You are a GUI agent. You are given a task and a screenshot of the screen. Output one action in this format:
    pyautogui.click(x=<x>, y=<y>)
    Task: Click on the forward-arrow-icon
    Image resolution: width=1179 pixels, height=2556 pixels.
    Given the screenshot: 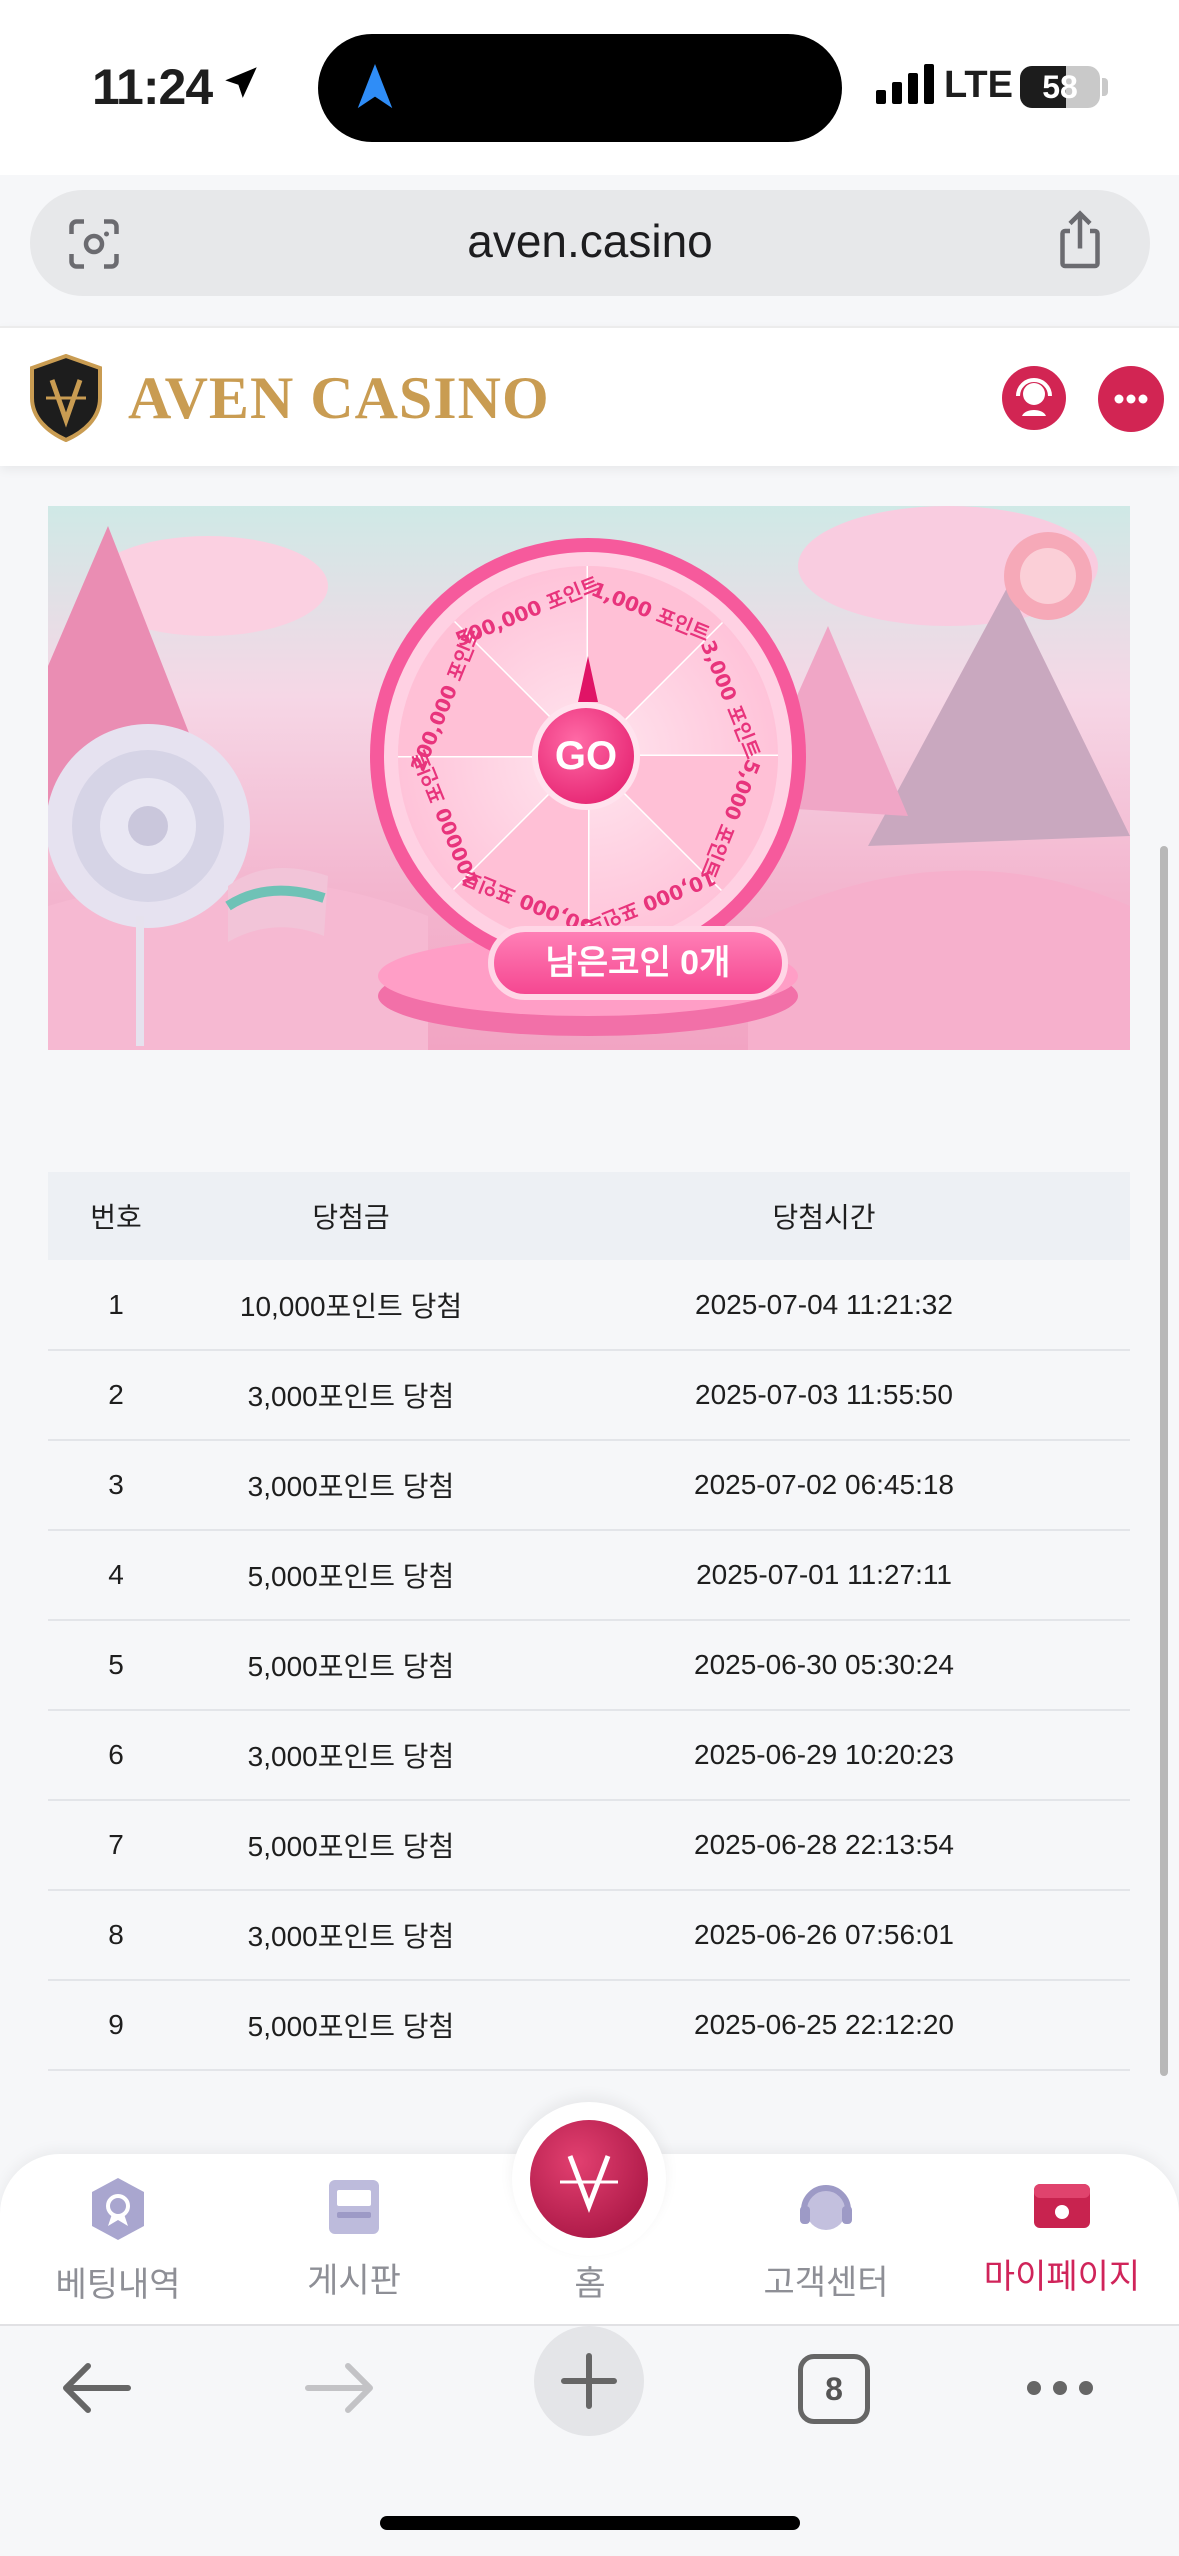 What is the action you would take?
    pyautogui.click(x=341, y=2388)
    